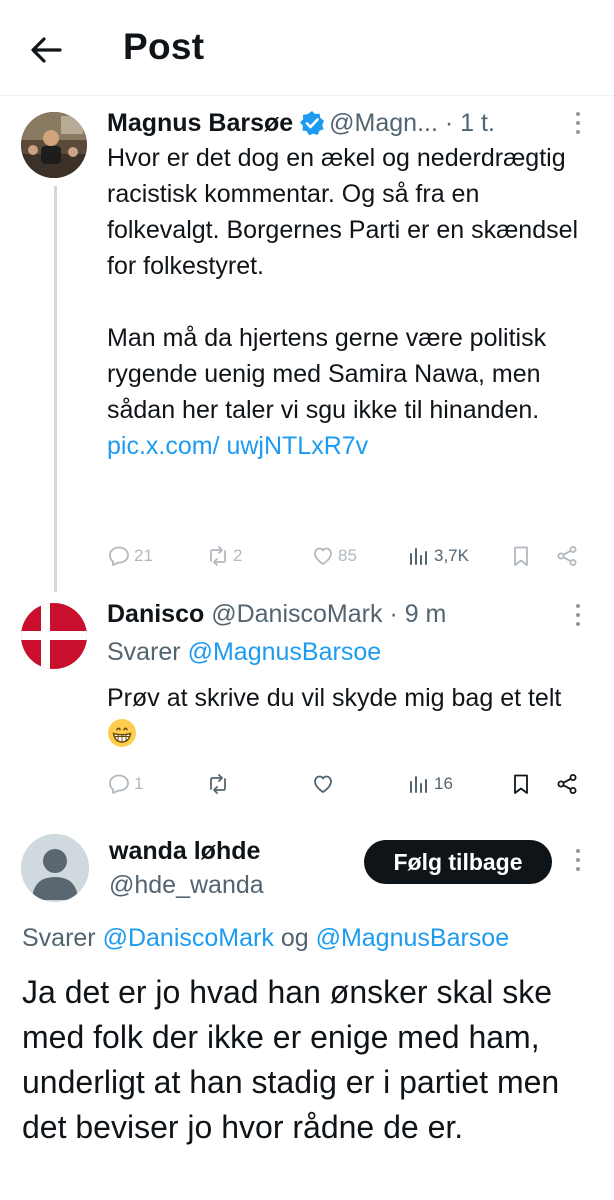  Describe the element at coordinates (296, 614) in the screenshot. I see `author-handle: @DaniscoMark` at that location.